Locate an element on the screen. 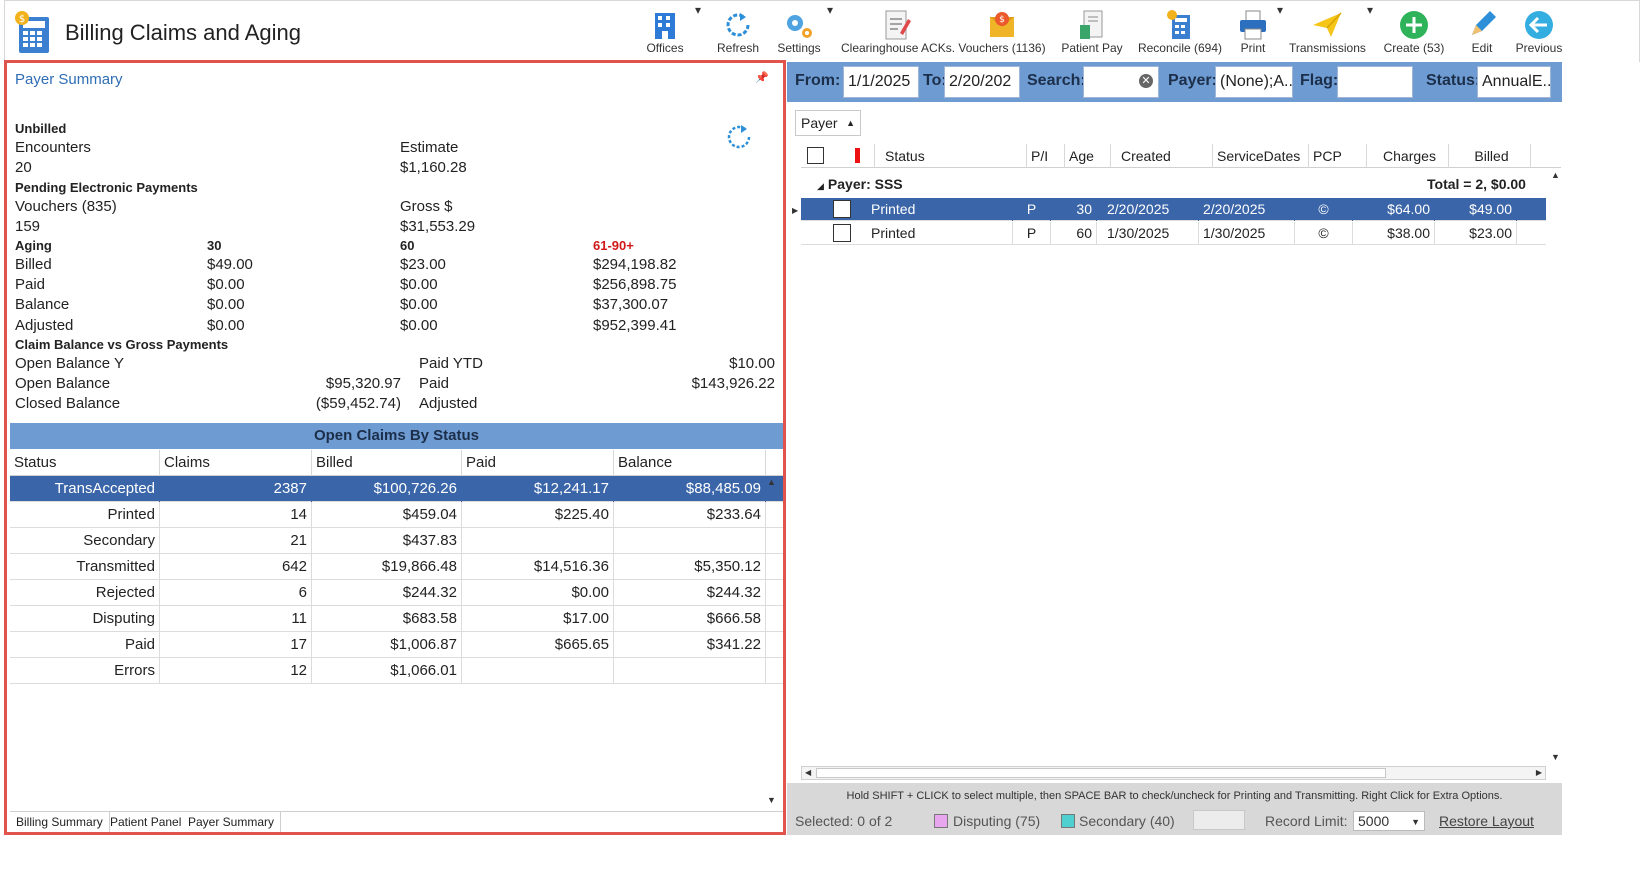 The image size is (1644, 882). print-dropdown-arrow: ▾ is located at coordinates (1280, 32).